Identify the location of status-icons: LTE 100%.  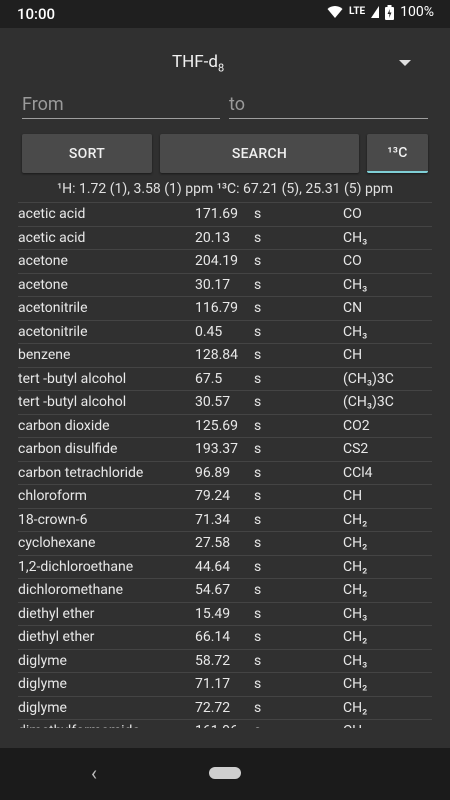
(380, 12).